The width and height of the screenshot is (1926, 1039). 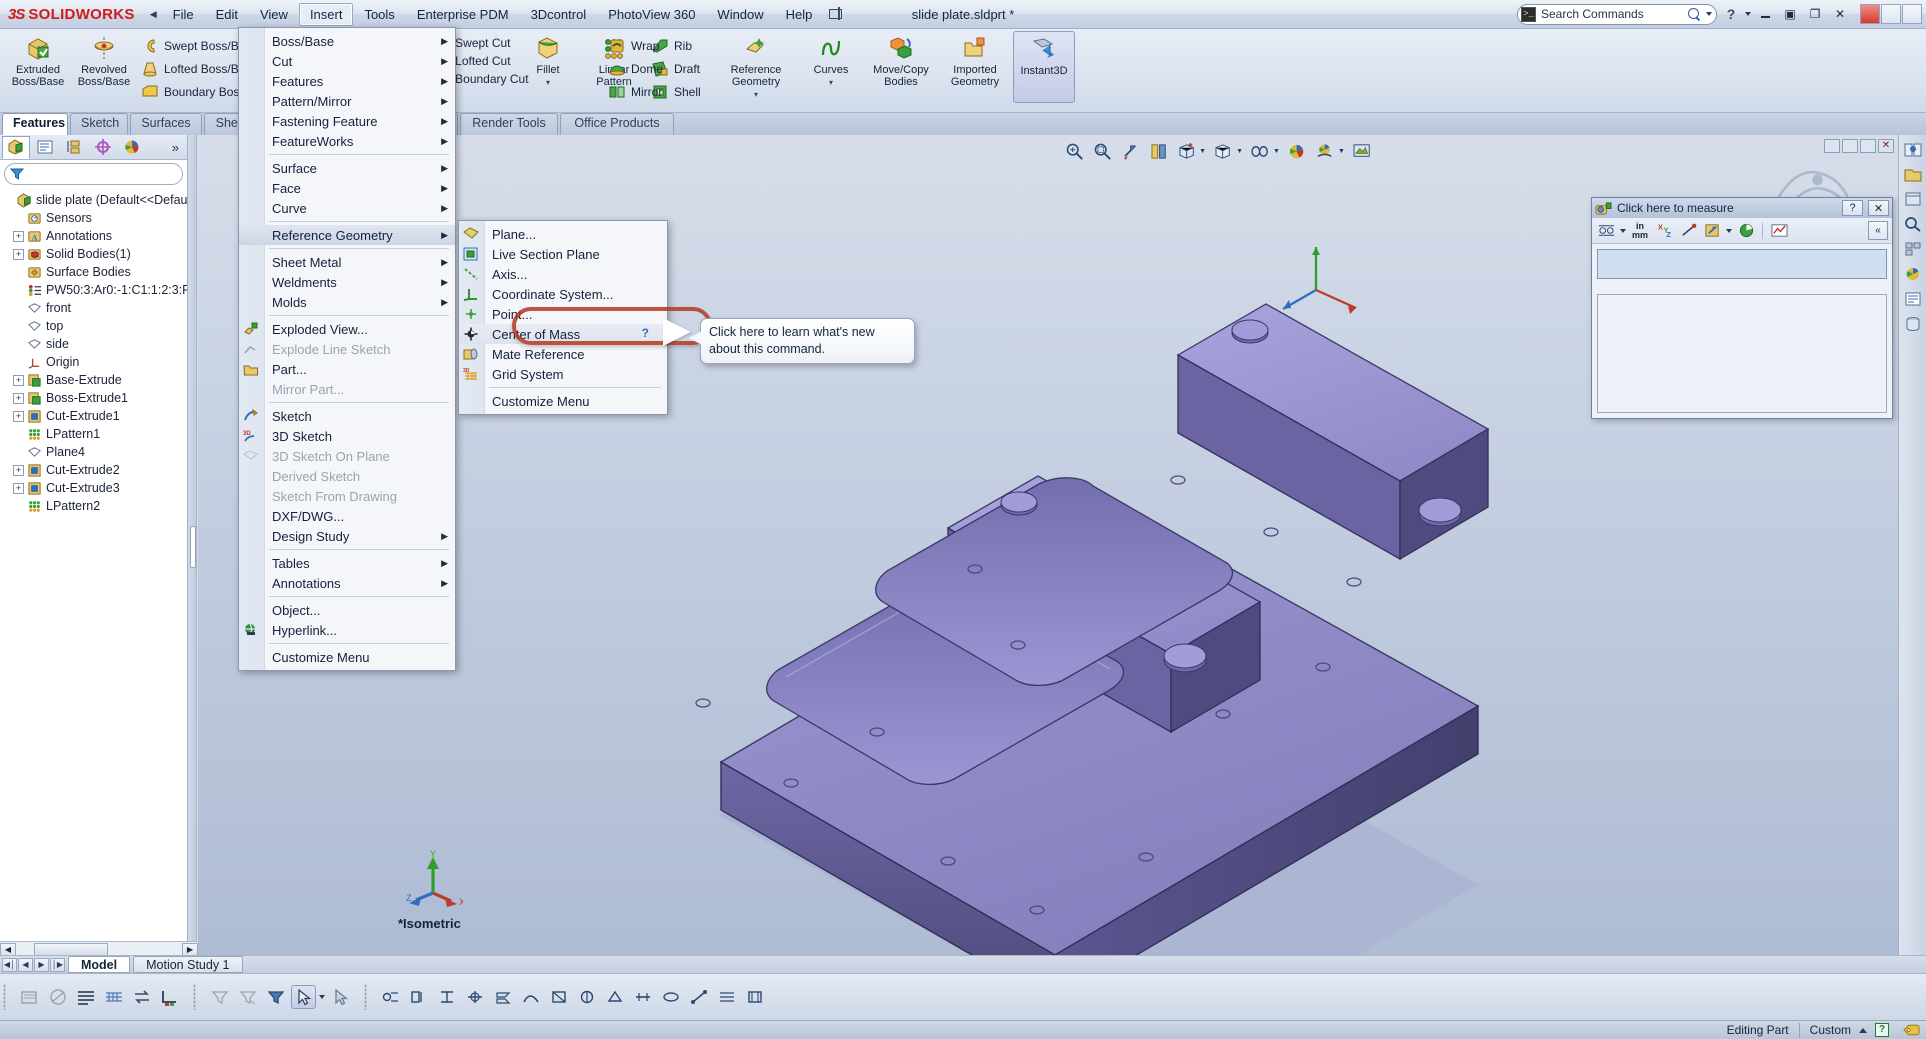 I want to click on dimension-tool-icon, so click(x=169, y=997).